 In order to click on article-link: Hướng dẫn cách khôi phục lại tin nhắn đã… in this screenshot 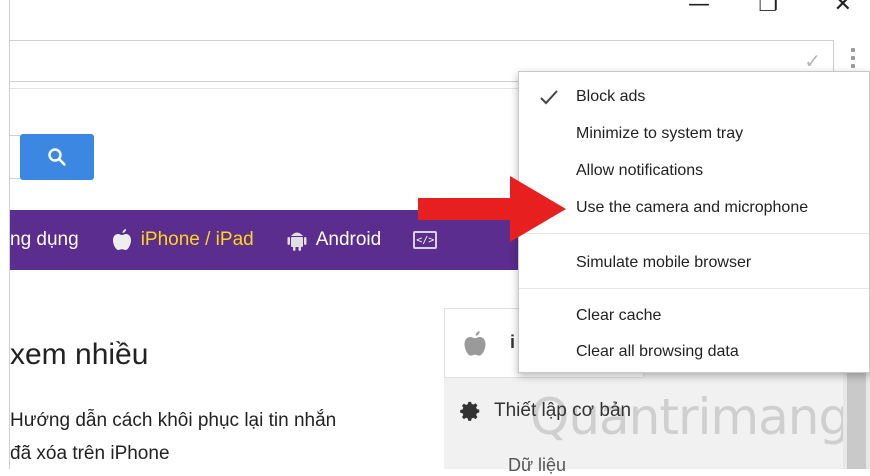, I will do `click(173, 437)`.